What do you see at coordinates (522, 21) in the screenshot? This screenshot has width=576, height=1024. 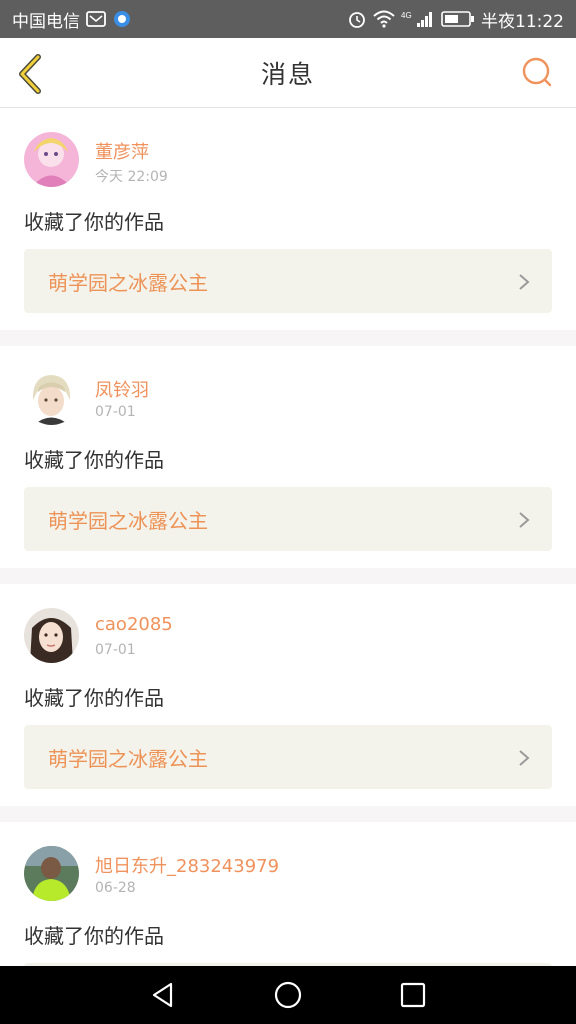 I see `clock-label: 半夜11:22` at bounding box center [522, 21].